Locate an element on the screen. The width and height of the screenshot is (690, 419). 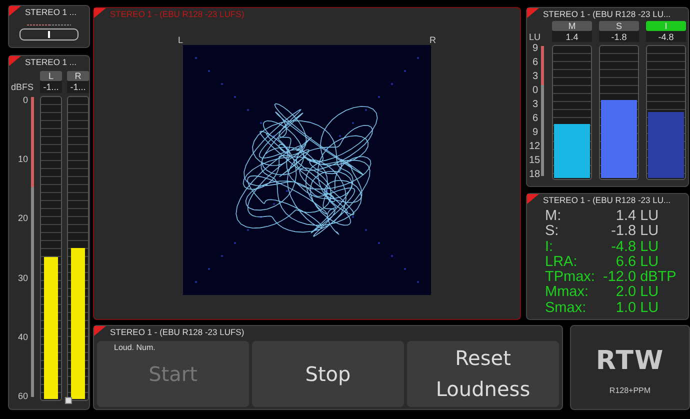
meter-reading: -4.8 is located at coordinates (666, 36).